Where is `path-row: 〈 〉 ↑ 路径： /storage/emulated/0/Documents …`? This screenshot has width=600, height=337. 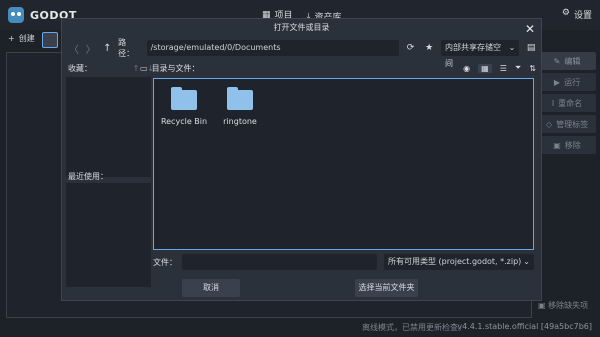 path-row: 〈 〉 ↑ 路径： /storage/emulated/0/Documents … is located at coordinates (303, 53).